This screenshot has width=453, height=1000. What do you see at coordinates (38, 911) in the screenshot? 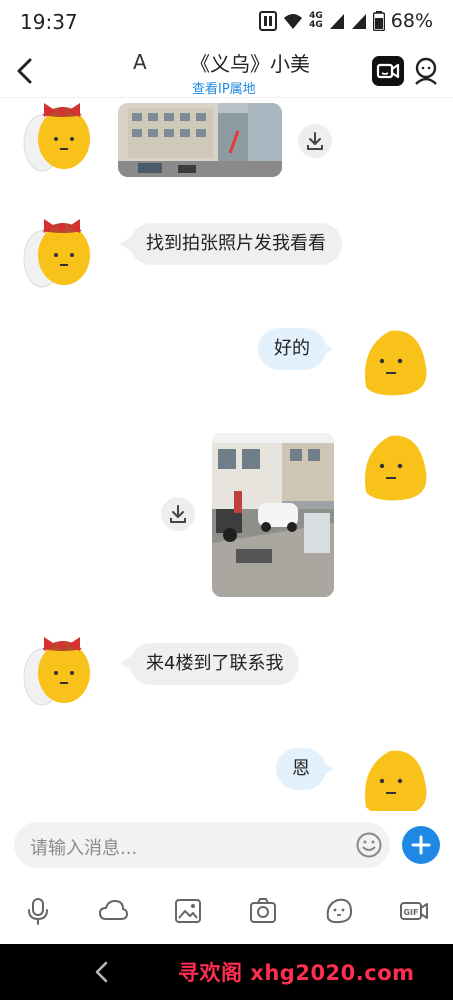
I see `mic-icon` at bounding box center [38, 911].